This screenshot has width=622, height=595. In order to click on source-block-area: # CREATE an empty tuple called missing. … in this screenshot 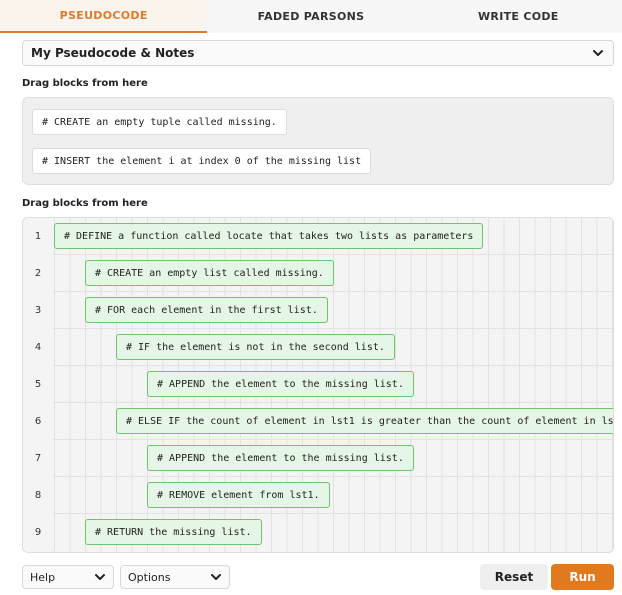, I will do `click(318, 141)`.